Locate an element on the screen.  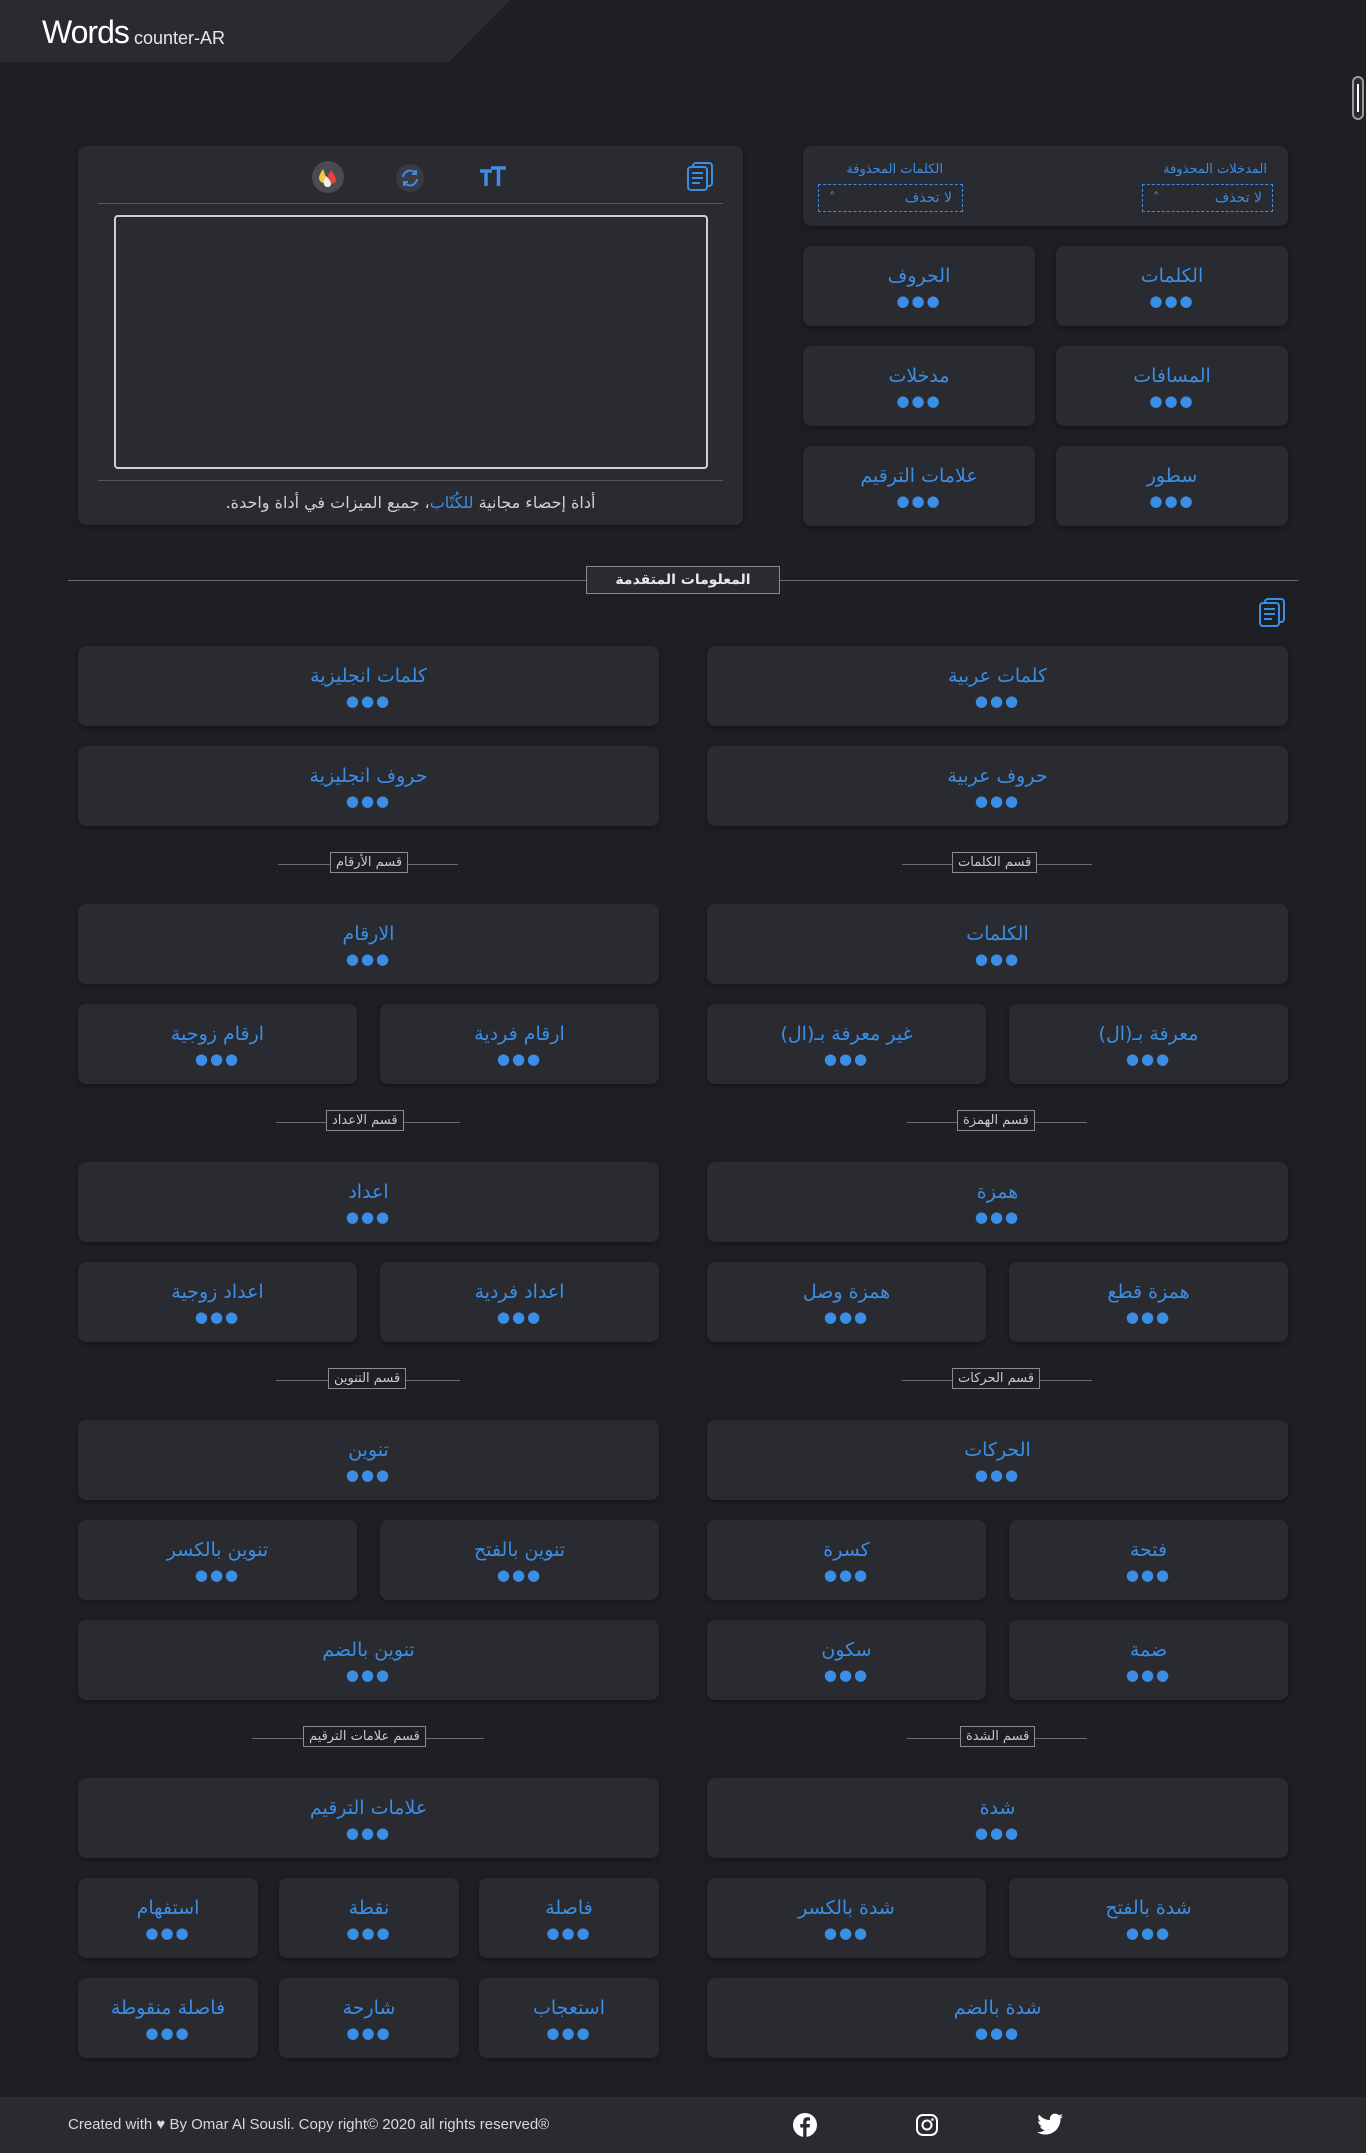
adv-card-odd-numbers: ارقام فردية ●●● is located at coordinates (519, 1044).